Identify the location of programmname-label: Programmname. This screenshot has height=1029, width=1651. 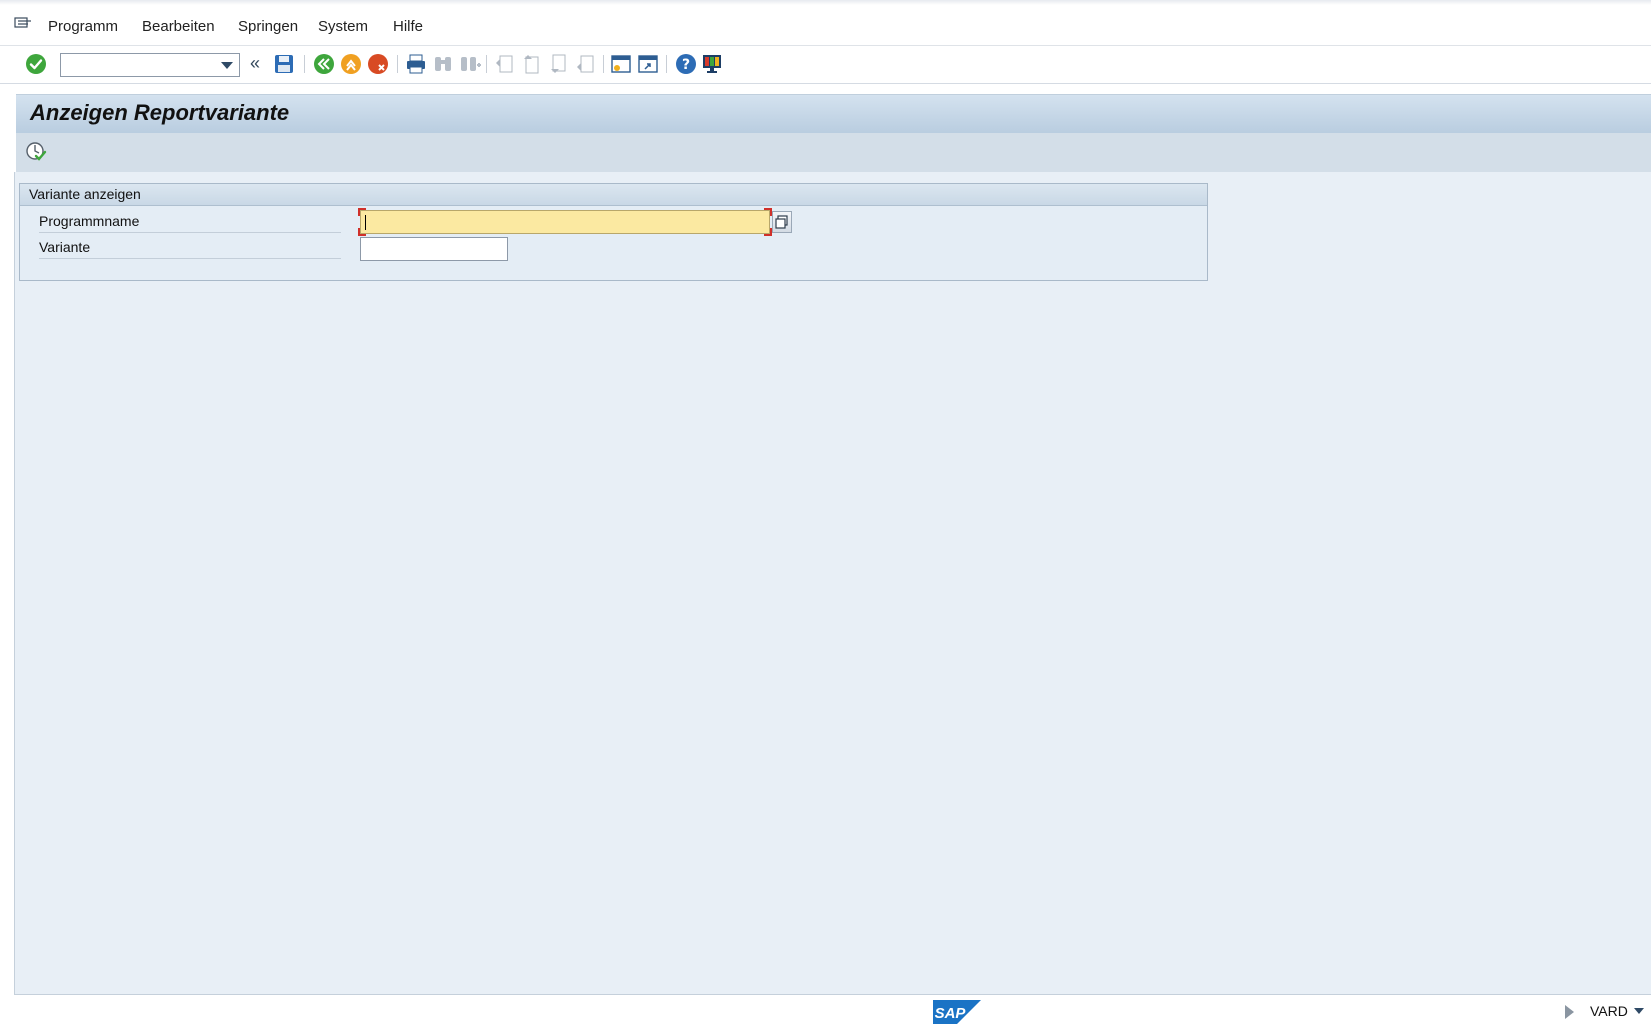
(190, 221).